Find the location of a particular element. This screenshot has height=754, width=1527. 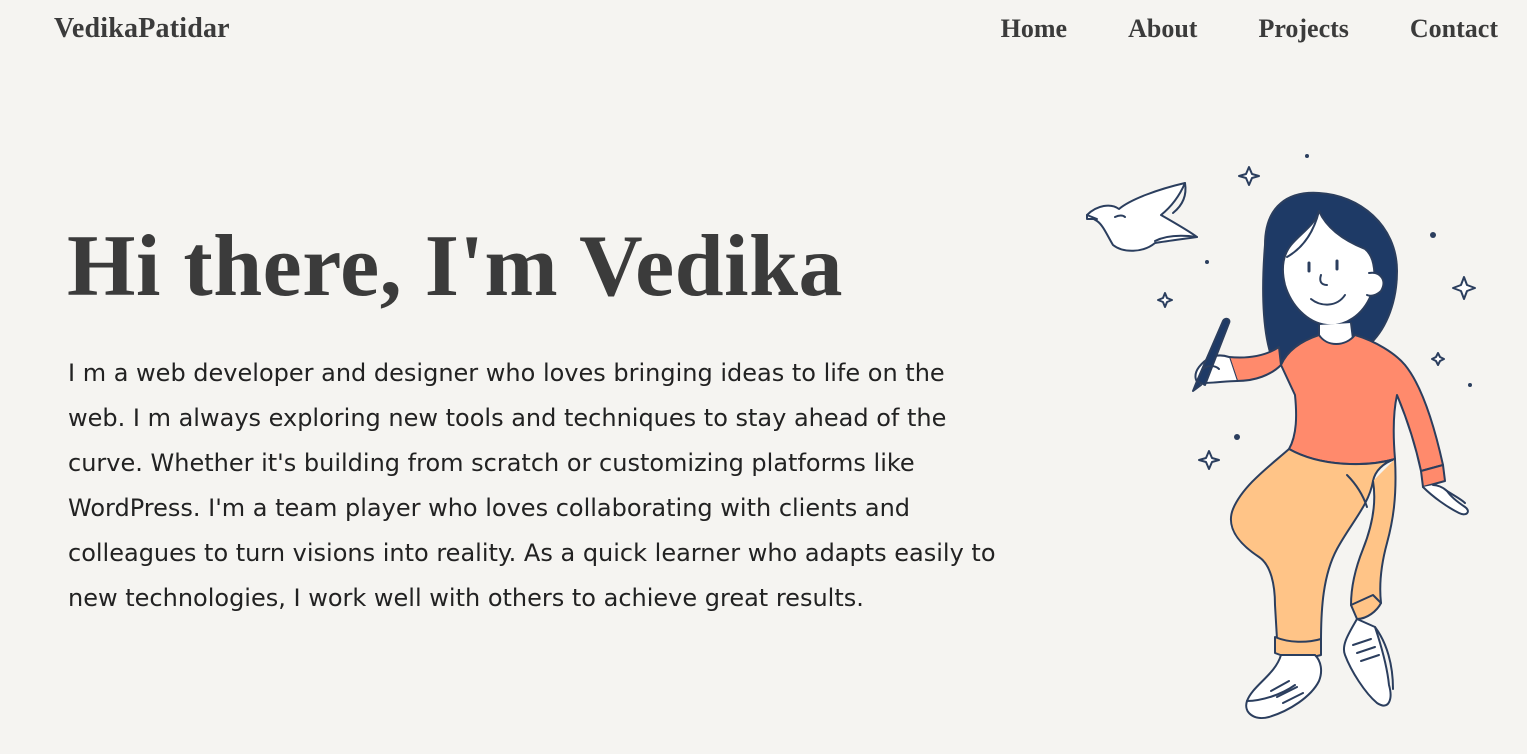

shoe-back is located at coordinates (1367, 662).